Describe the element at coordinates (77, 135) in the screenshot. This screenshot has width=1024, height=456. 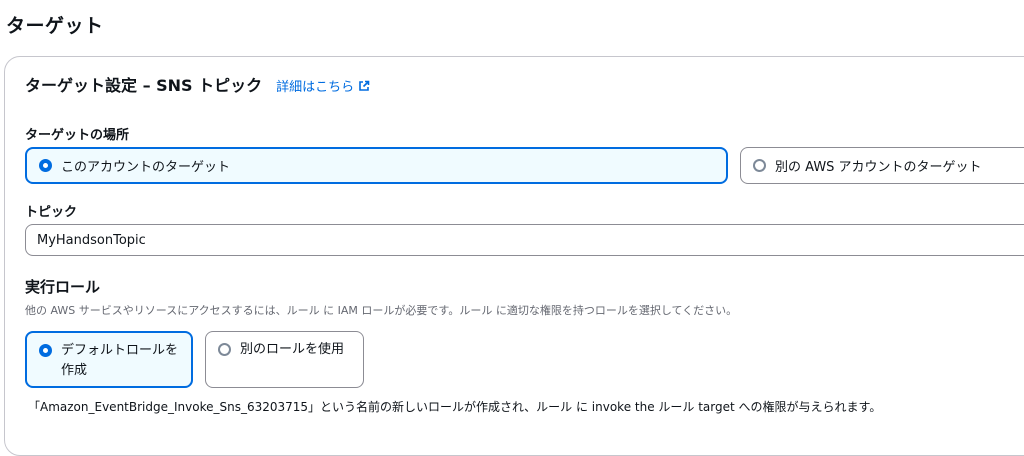
I see `target-location-label: ターゲットの場所` at that location.